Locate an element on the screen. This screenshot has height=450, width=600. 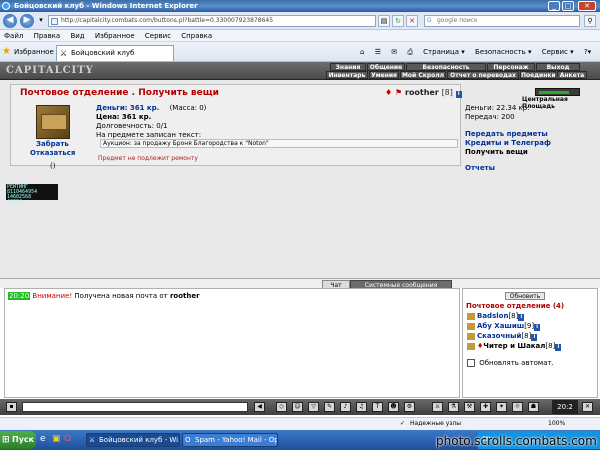
zoom-level: 100% is located at coordinates (556, 424).